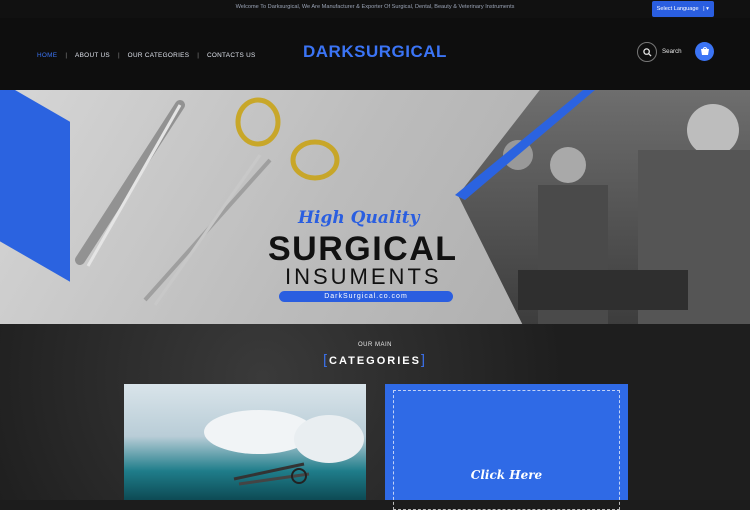 Image resolution: width=750 pixels, height=510 pixels. Describe the element at coordinates (159, 55) in the screenshot. I see `nav-our-categories: OUR CATEGORIES` at that location.